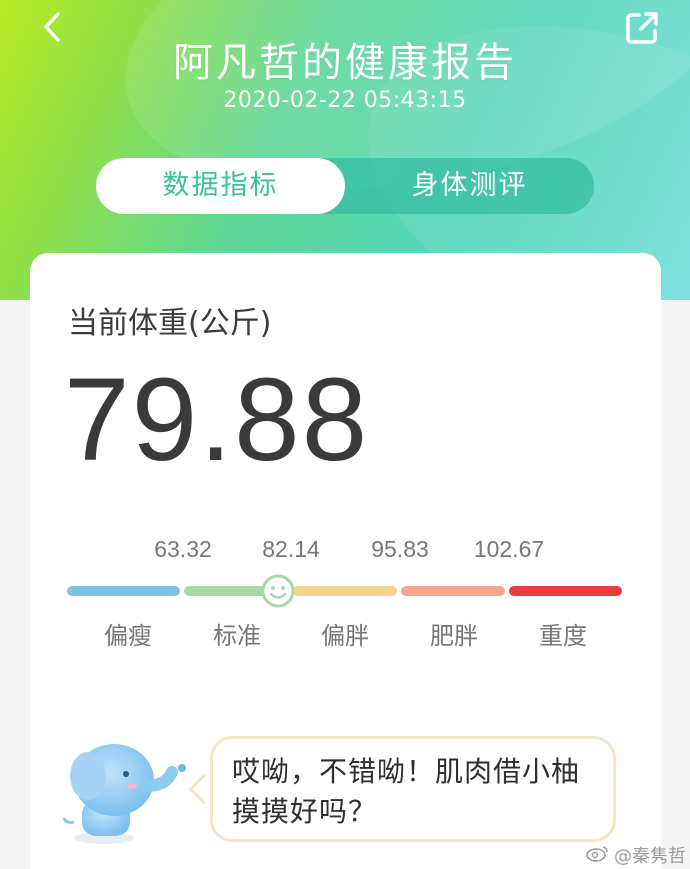 The width and height of the screenshot is (690, 869). What do you see at coordinates (345, 591) in the screenshot?
I see `scale-segment-overweight` at bounding box center [345, 591].